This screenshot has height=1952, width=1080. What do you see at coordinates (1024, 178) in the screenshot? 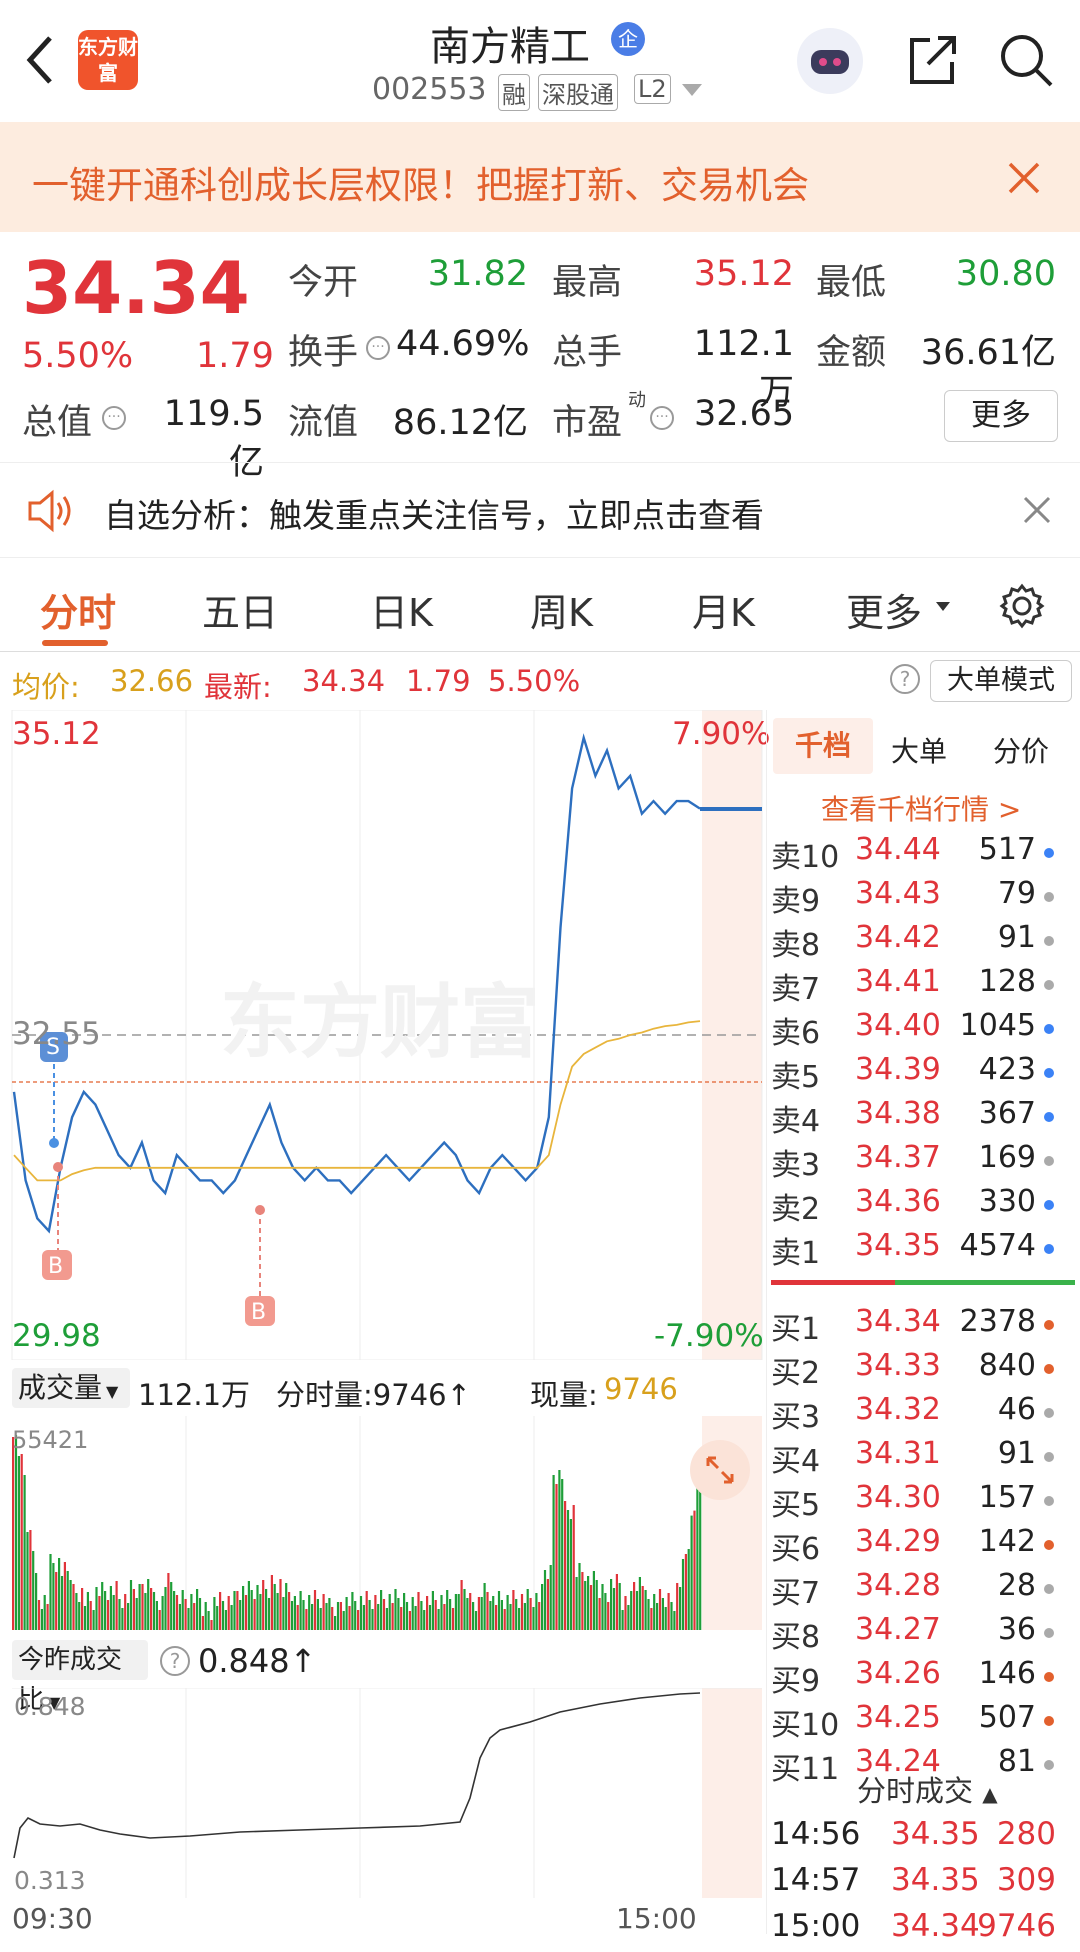
I see `close-banner-icon` at bounding box center [1024, 178].